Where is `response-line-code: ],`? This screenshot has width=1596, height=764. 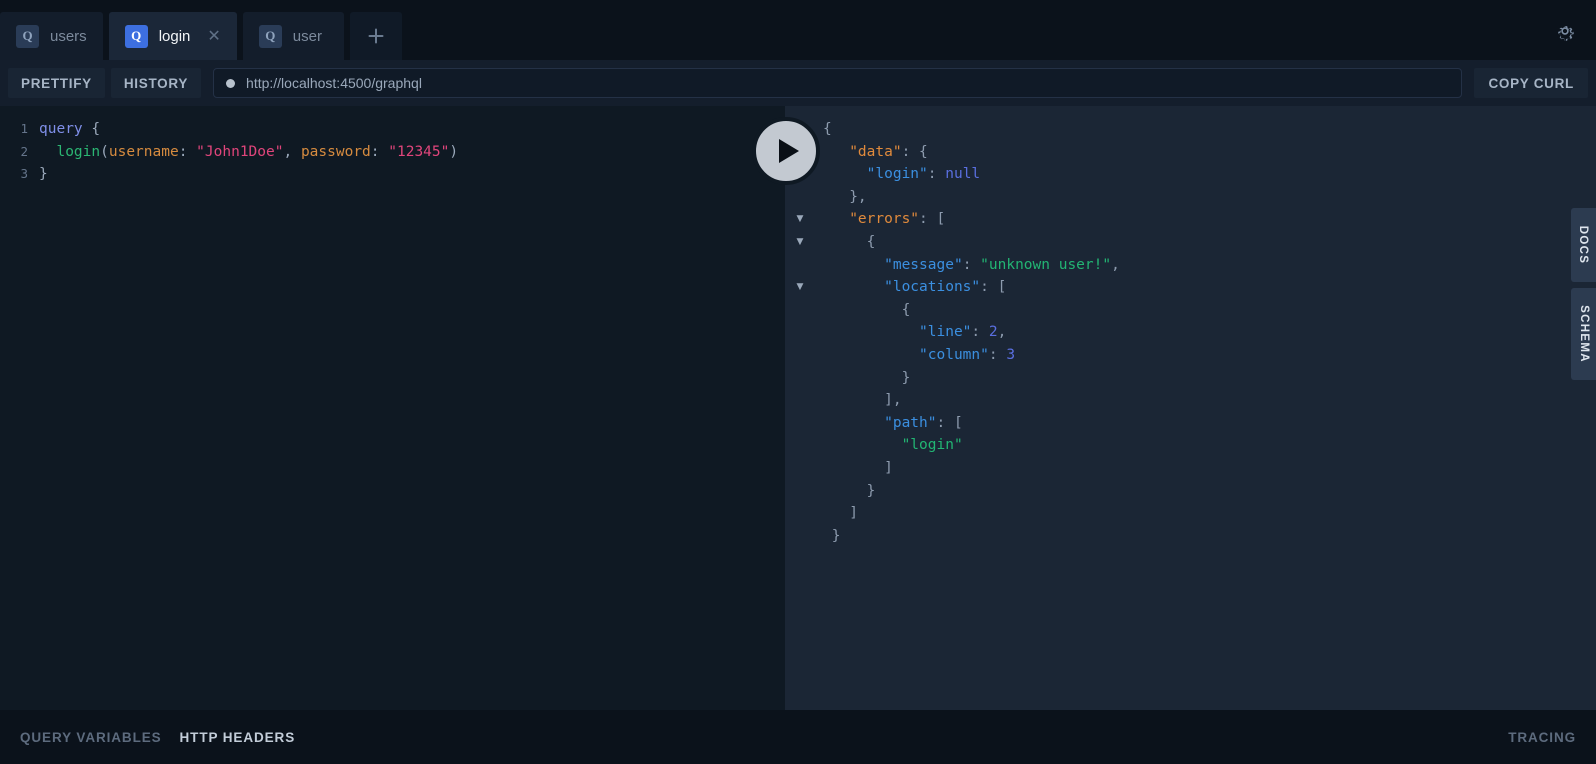 response-line-code: ], is located at coordinates (858, 400).